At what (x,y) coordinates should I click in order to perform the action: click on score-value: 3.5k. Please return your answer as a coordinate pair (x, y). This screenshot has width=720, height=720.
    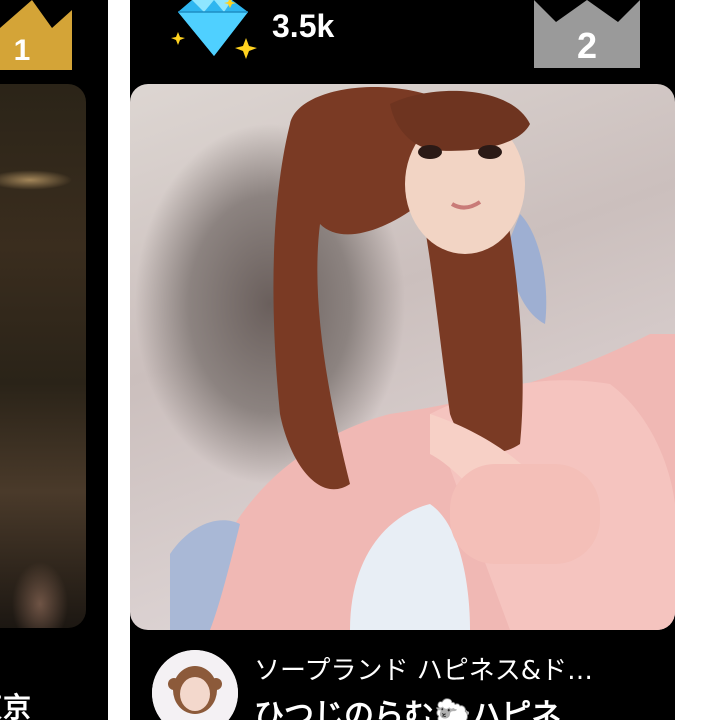
    Looking at the image, I should click on (303, 26).